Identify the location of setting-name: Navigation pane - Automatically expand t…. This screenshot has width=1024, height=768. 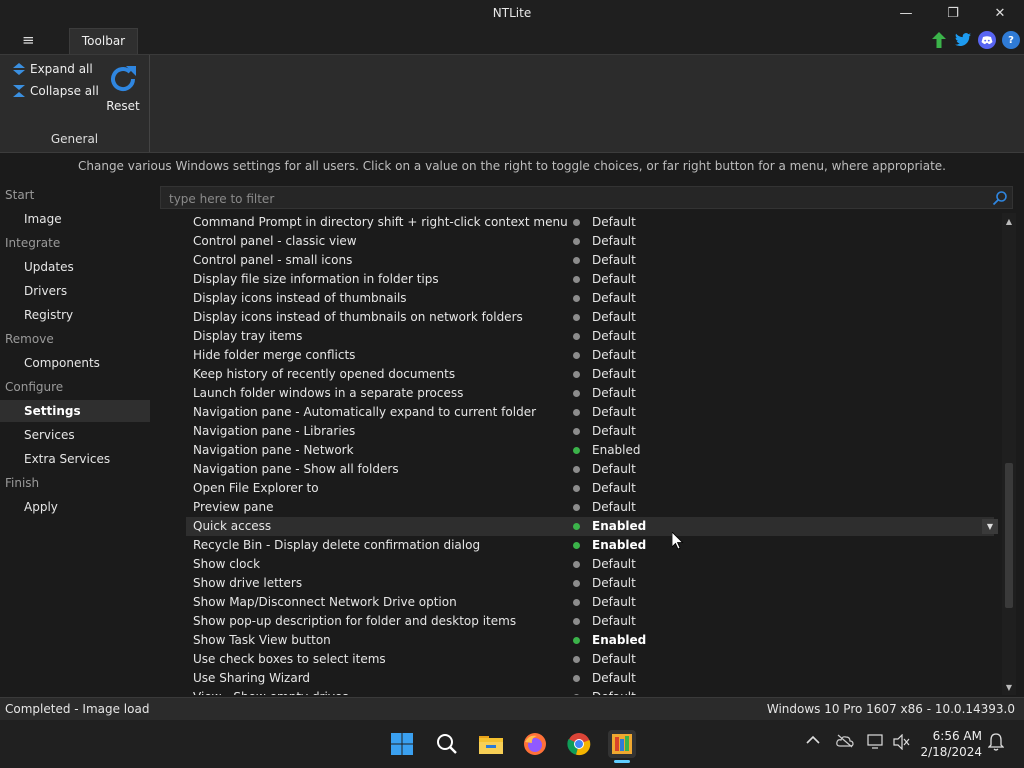
(365, 412).